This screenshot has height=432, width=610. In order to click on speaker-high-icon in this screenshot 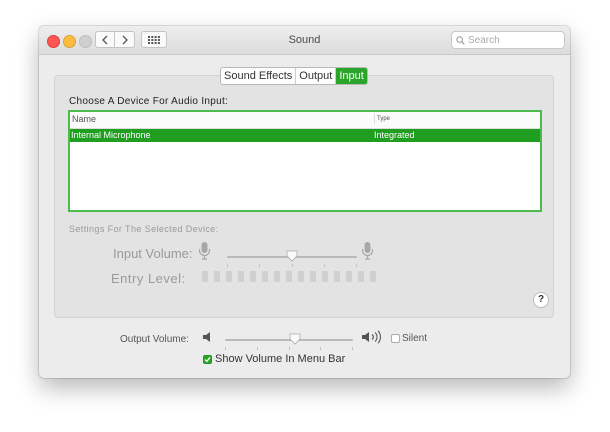, I will do `click(372, 337)`.